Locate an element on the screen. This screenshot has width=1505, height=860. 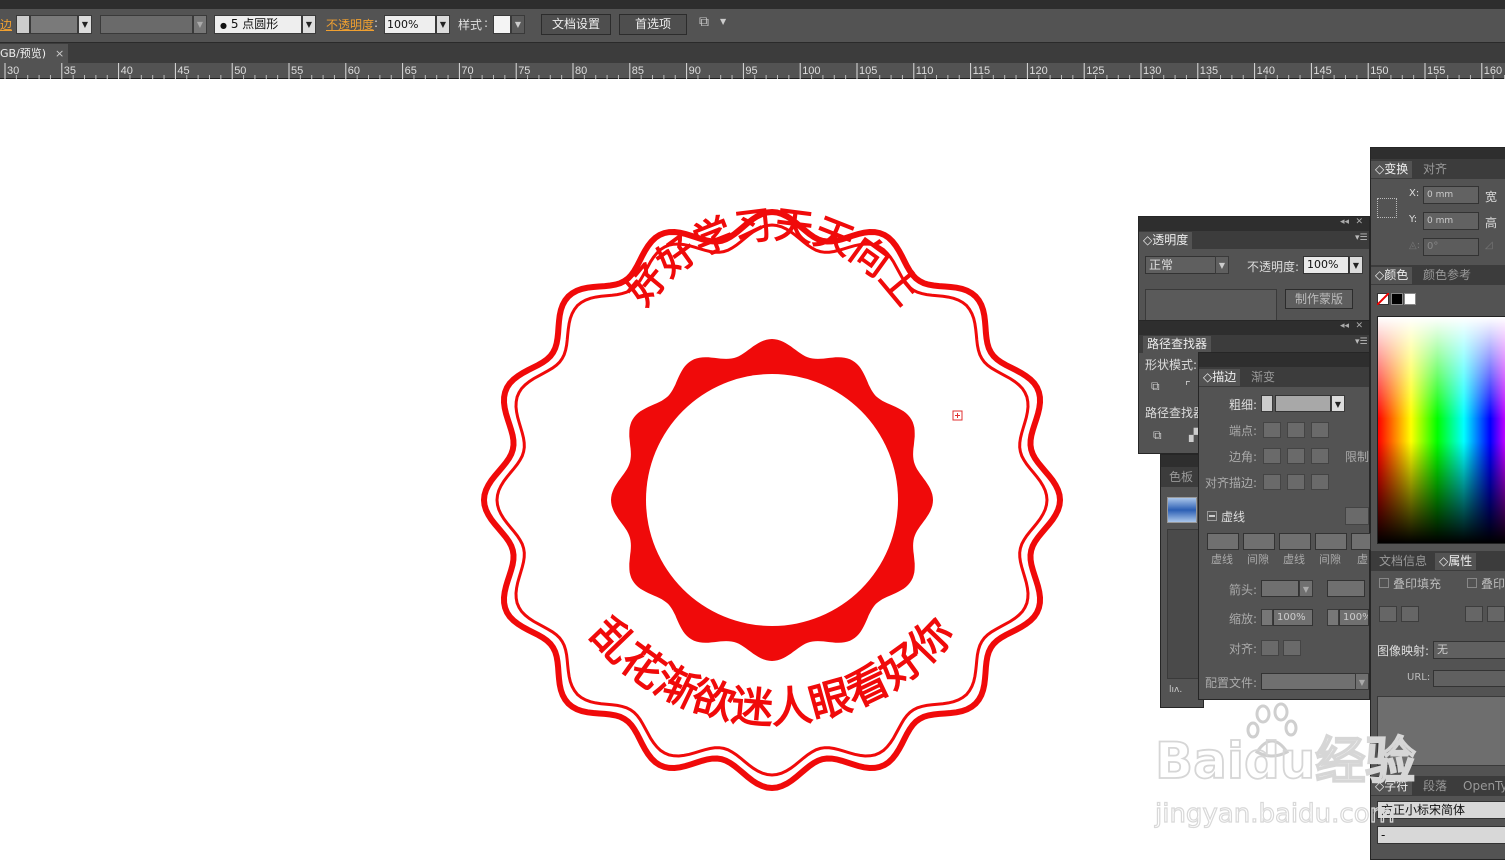
dash-align-button is located at coordinates (1357, 516).